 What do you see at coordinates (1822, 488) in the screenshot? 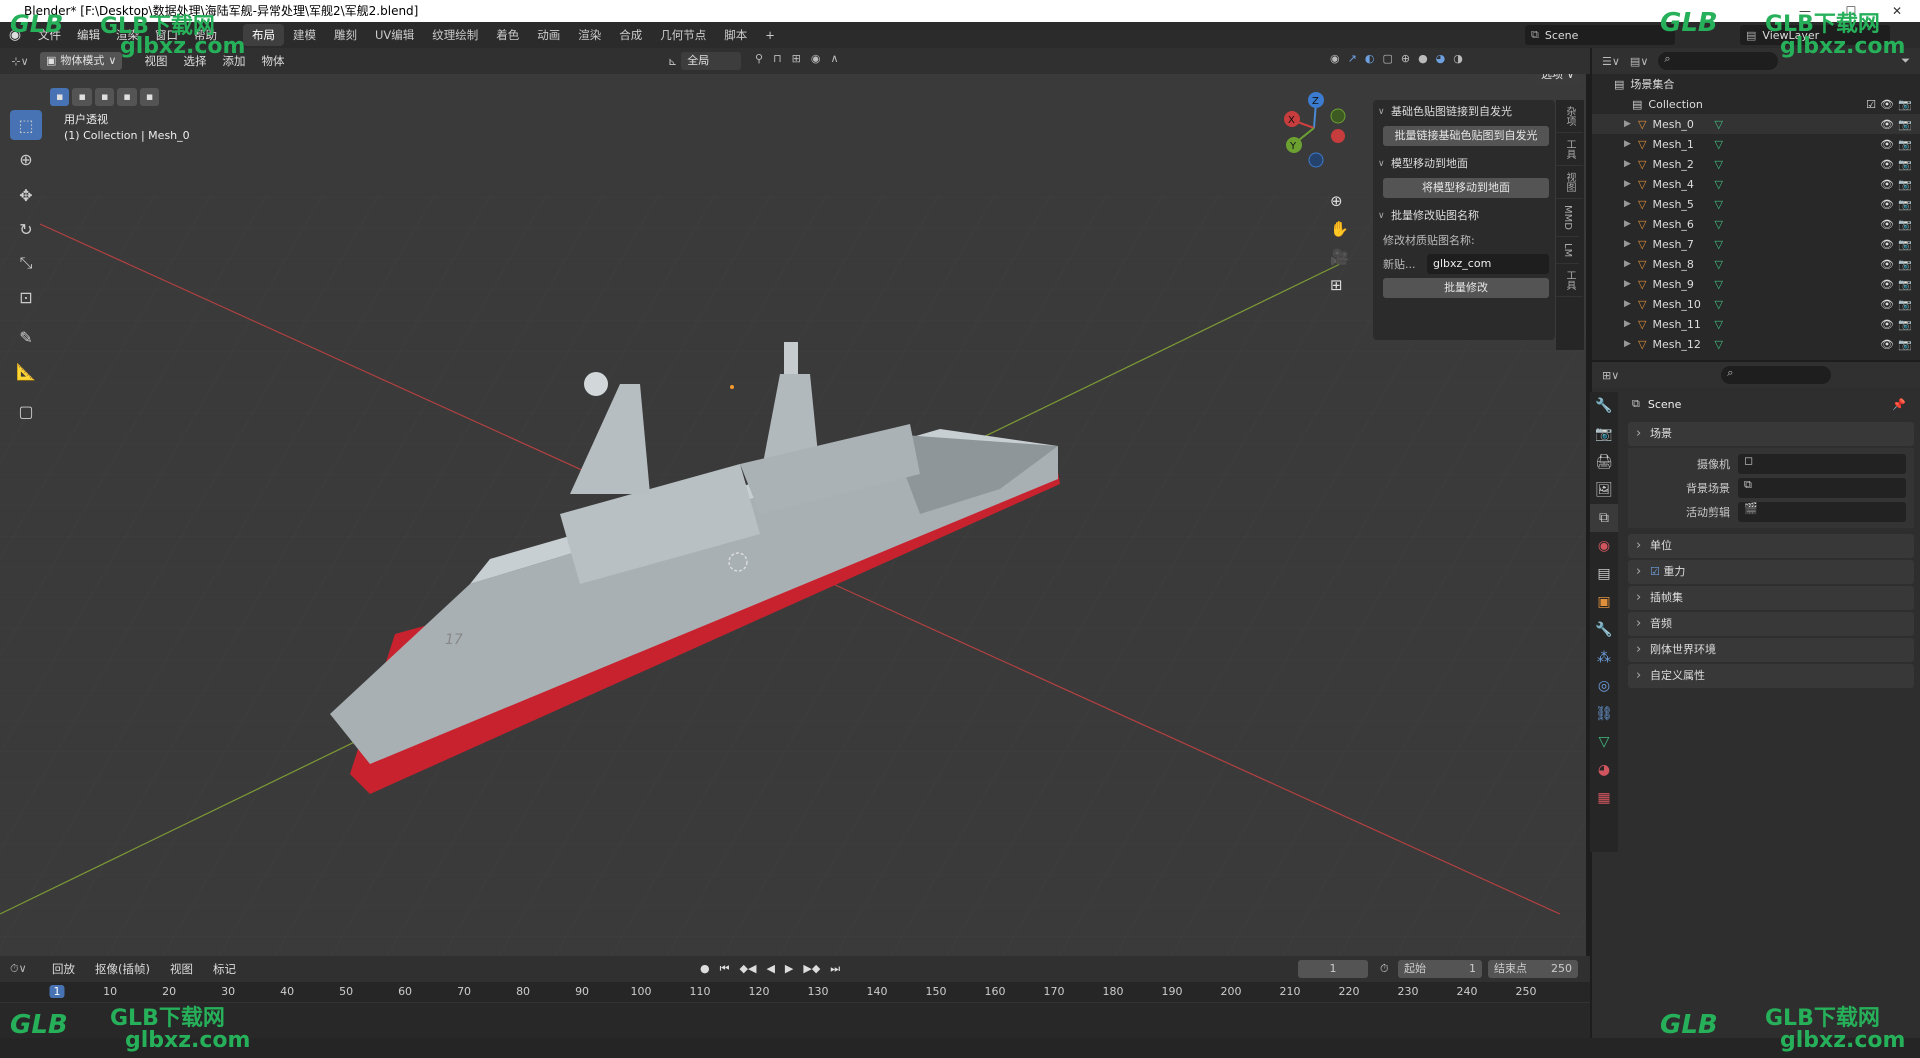
I see `bg-scene-field-input: ⧉` at bounding box center [1822, 488].